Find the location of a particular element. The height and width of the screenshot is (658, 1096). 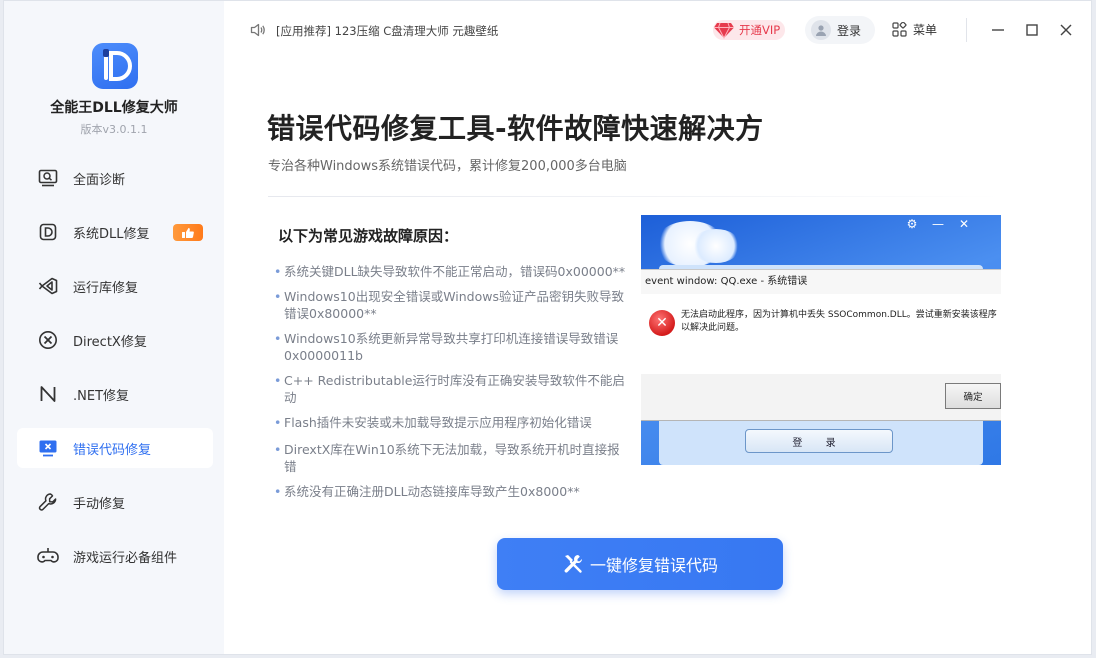

maximize-icon is located at coordinates (1032, 30).